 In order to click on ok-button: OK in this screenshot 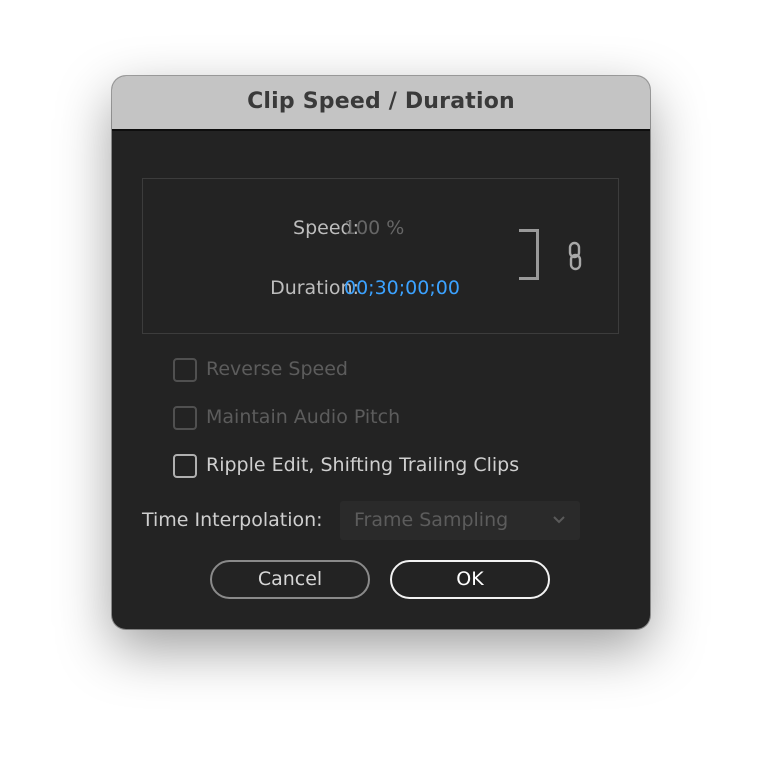, I will do `click(470, 579)`.